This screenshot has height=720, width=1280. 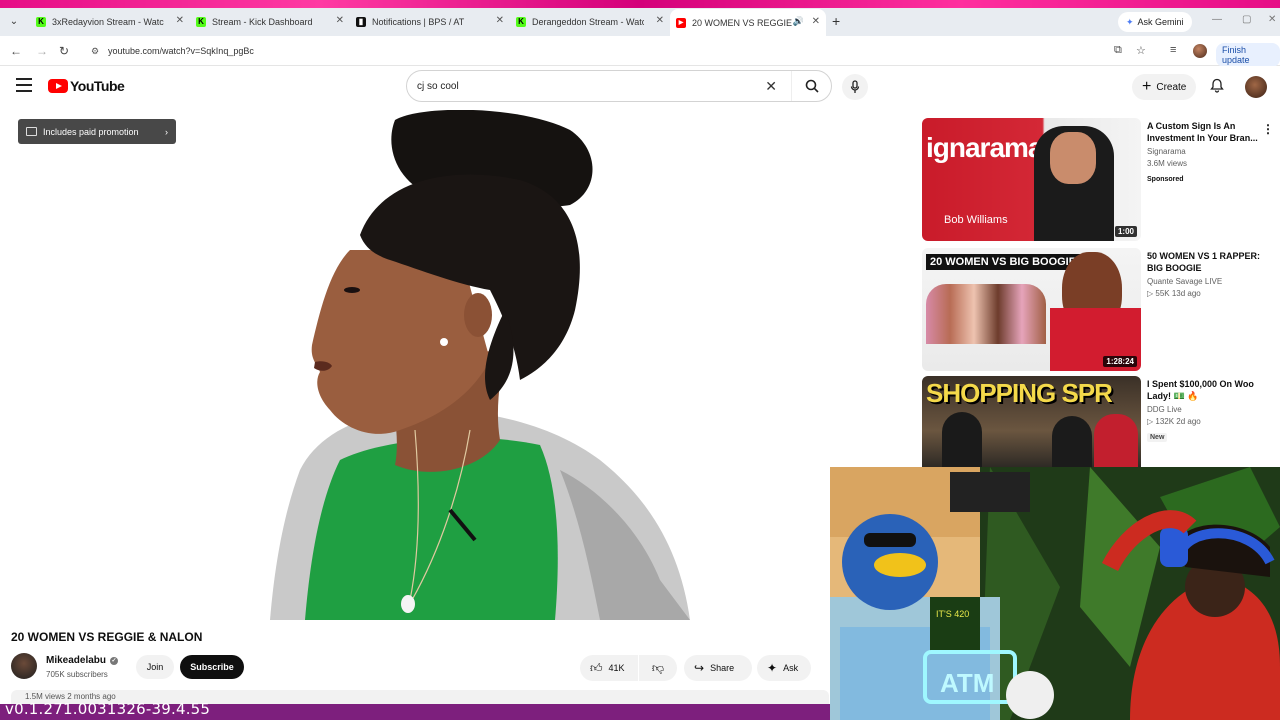 I want to click on account-avatar, so click(x=1256, y=87).